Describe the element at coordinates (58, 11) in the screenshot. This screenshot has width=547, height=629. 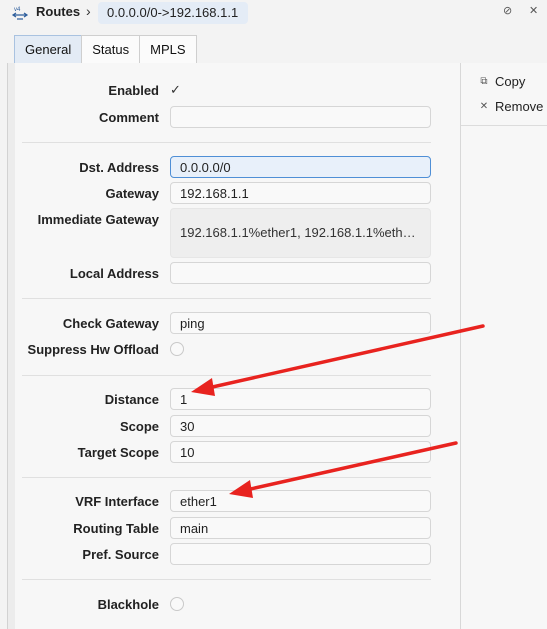
I see `window-title: Routes` at that location.